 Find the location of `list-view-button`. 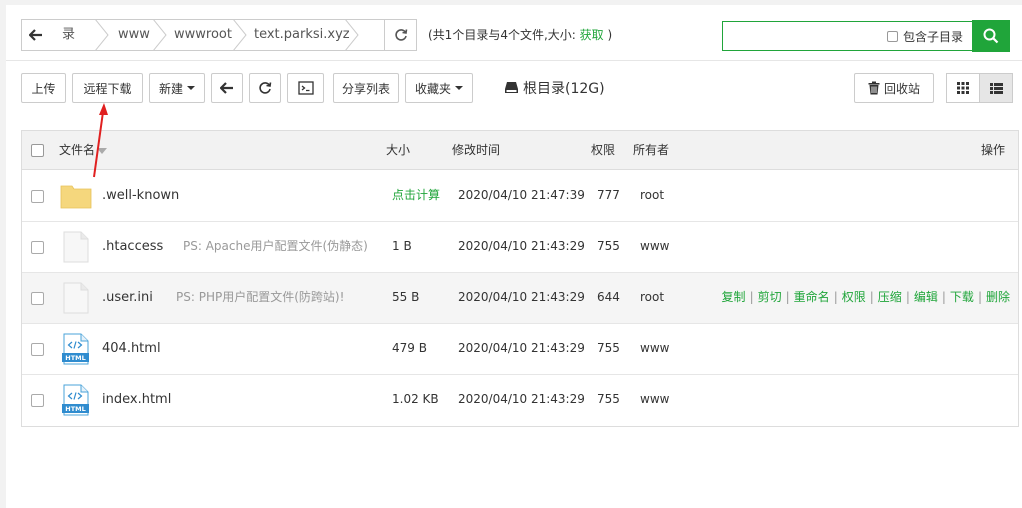

list-view-button is located at coordinates (996, 88).